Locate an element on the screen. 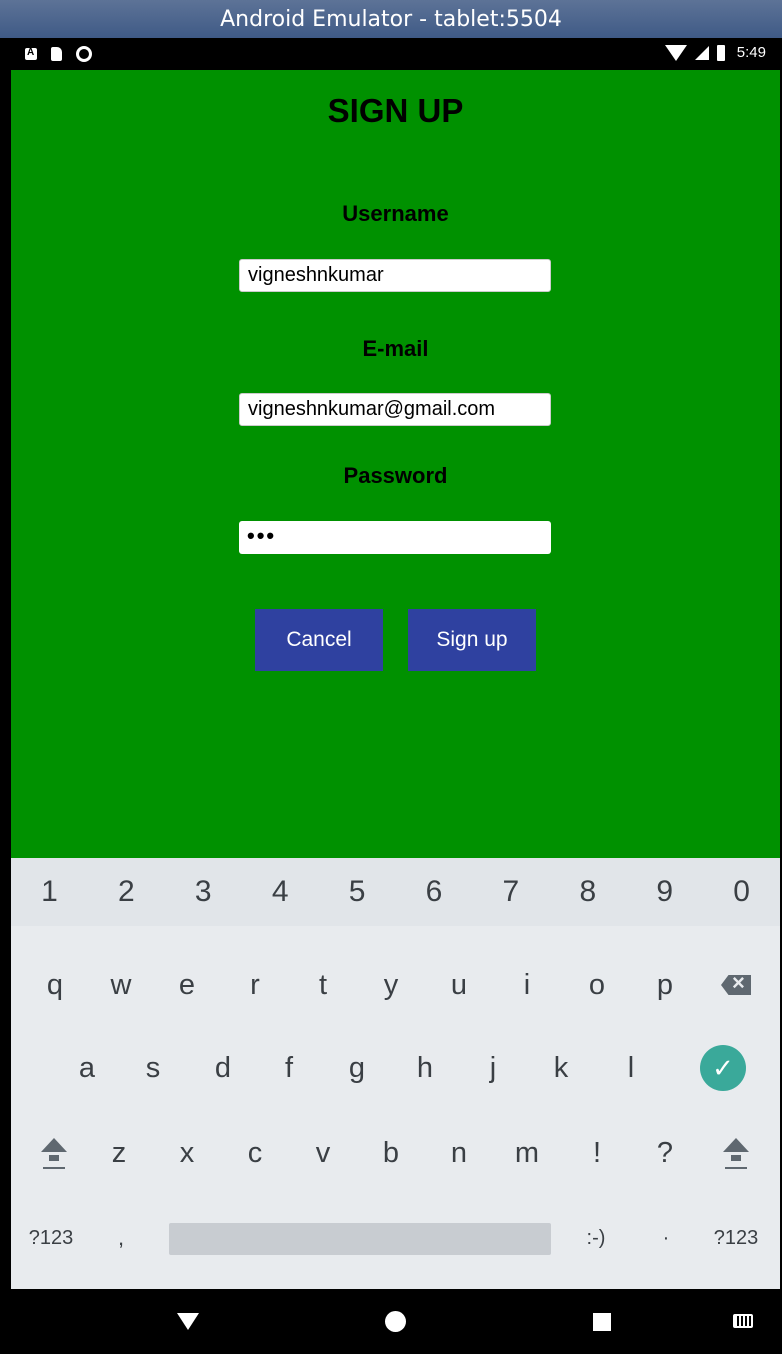 The image size is (782, 1354). username-input is located at coordinates (395, 275).